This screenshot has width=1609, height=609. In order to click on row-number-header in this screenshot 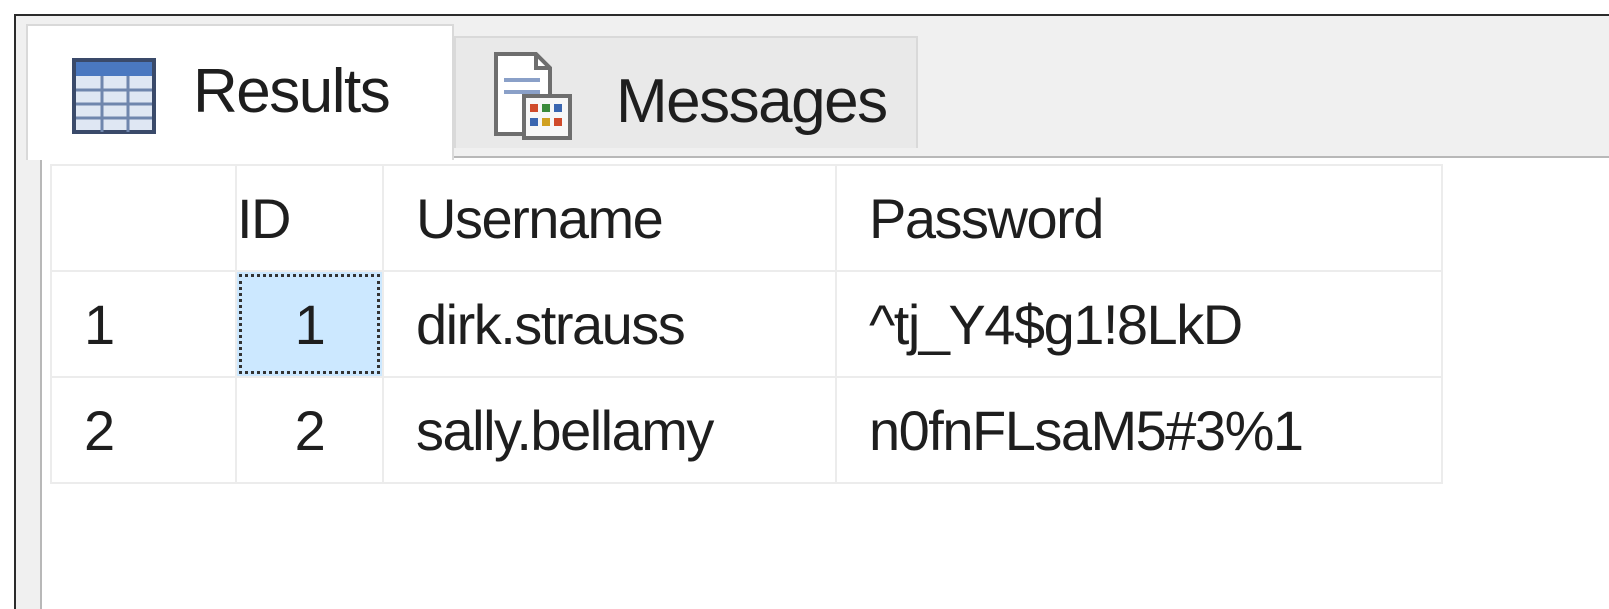, I will do `click(143, 218)`.